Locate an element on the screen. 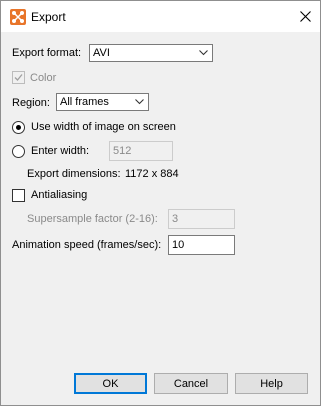 This screenshot has height=406, width=321. export-dimensions-value: 1172 x 884 is located at coordinates (152, 174).